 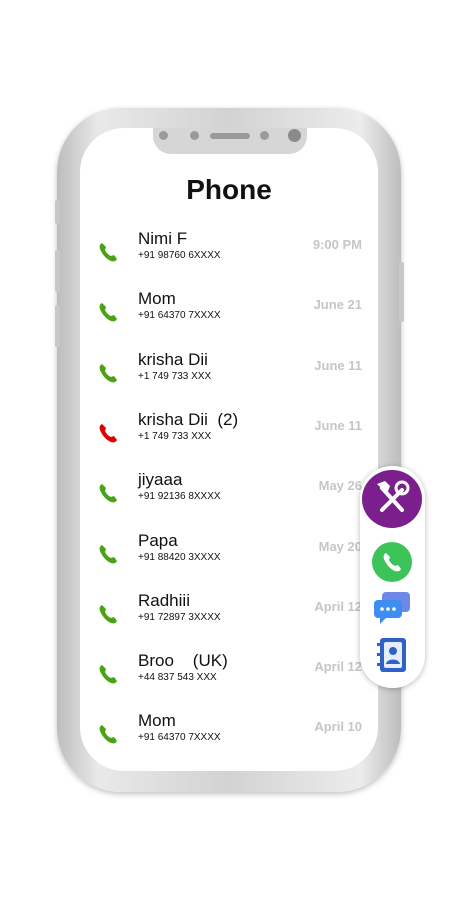 I want to click on call-list-item: Papa +91 88420 3XXXX May 20, so click(x=229, y=567).